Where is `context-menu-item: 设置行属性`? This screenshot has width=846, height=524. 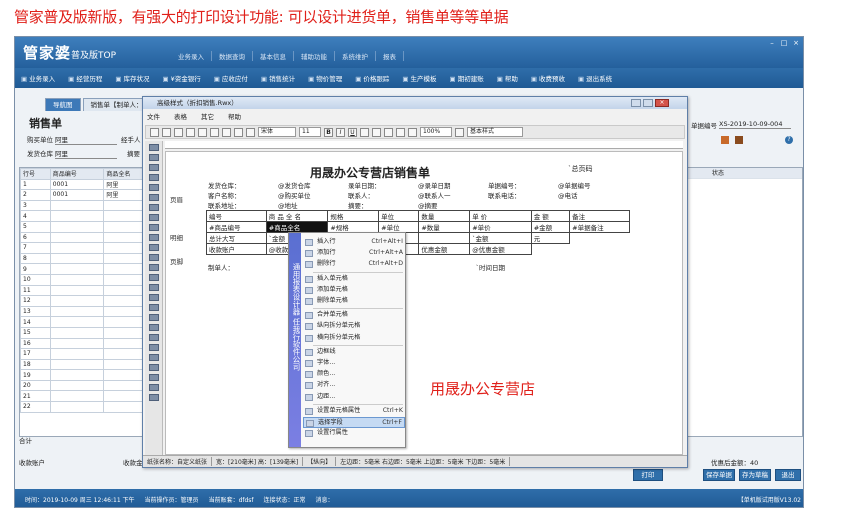
context-menu-item: 设置行属性 is located at coordinates (354, 433).